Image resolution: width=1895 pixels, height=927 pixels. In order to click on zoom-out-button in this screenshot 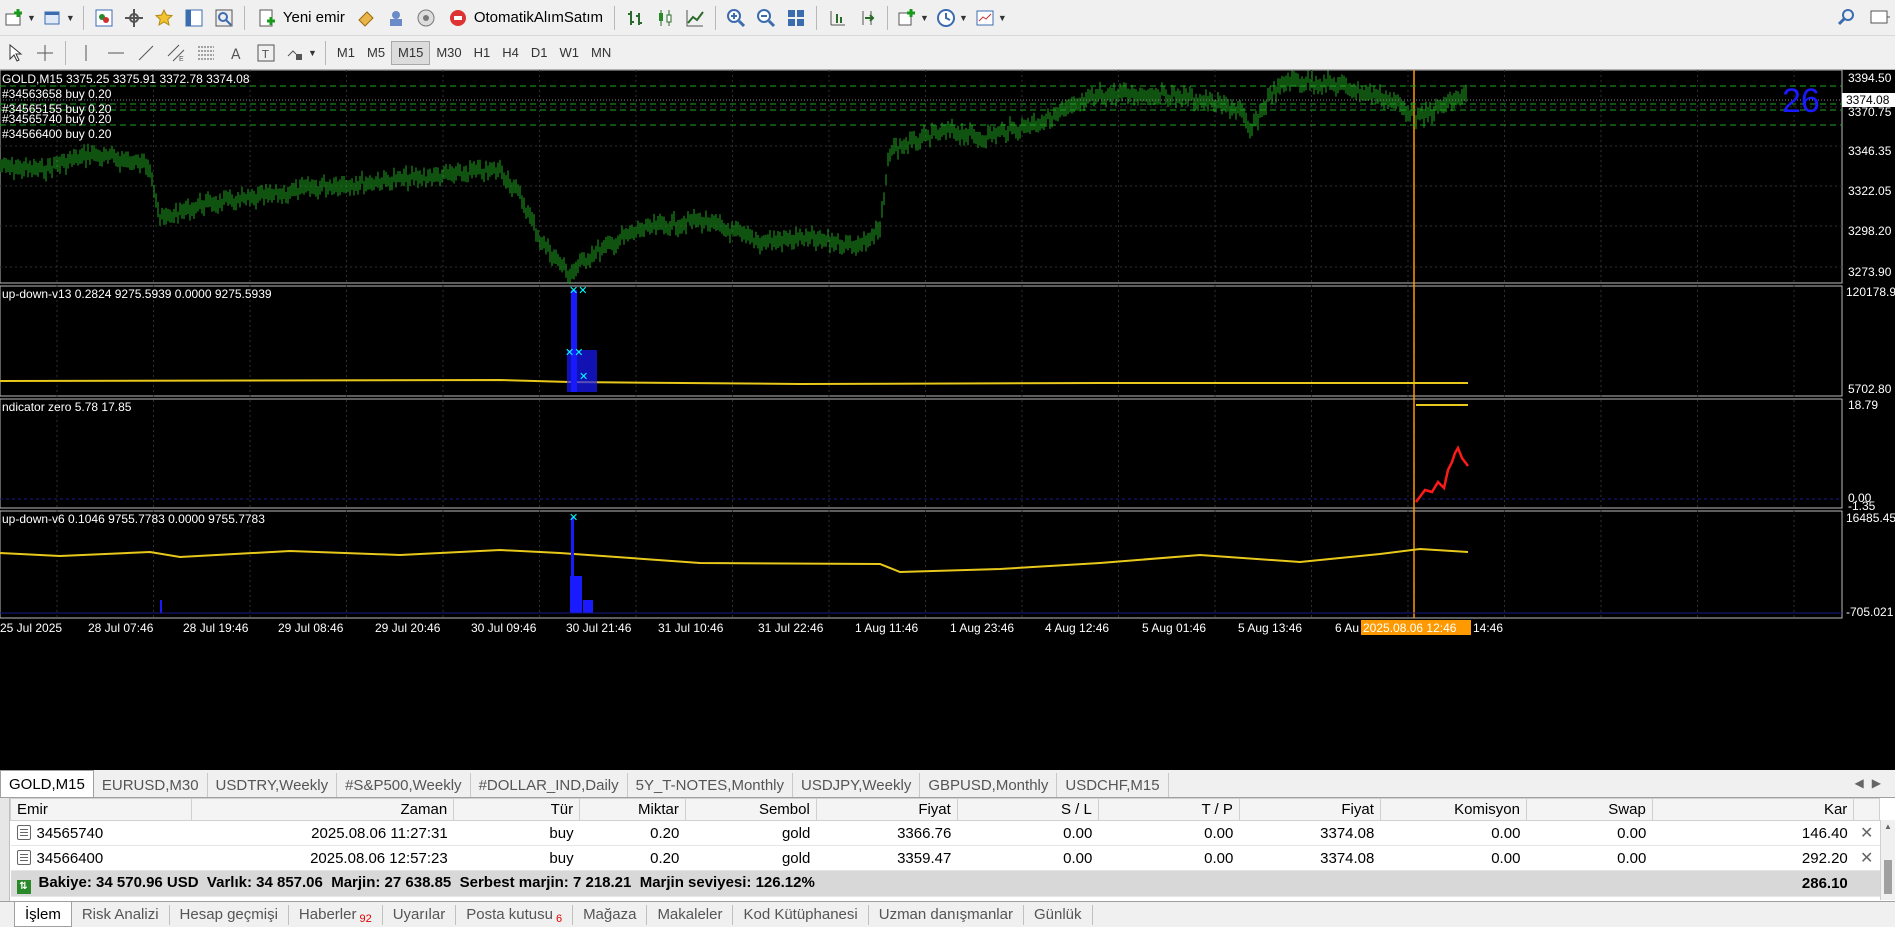, I will do `click(766, 18)`.